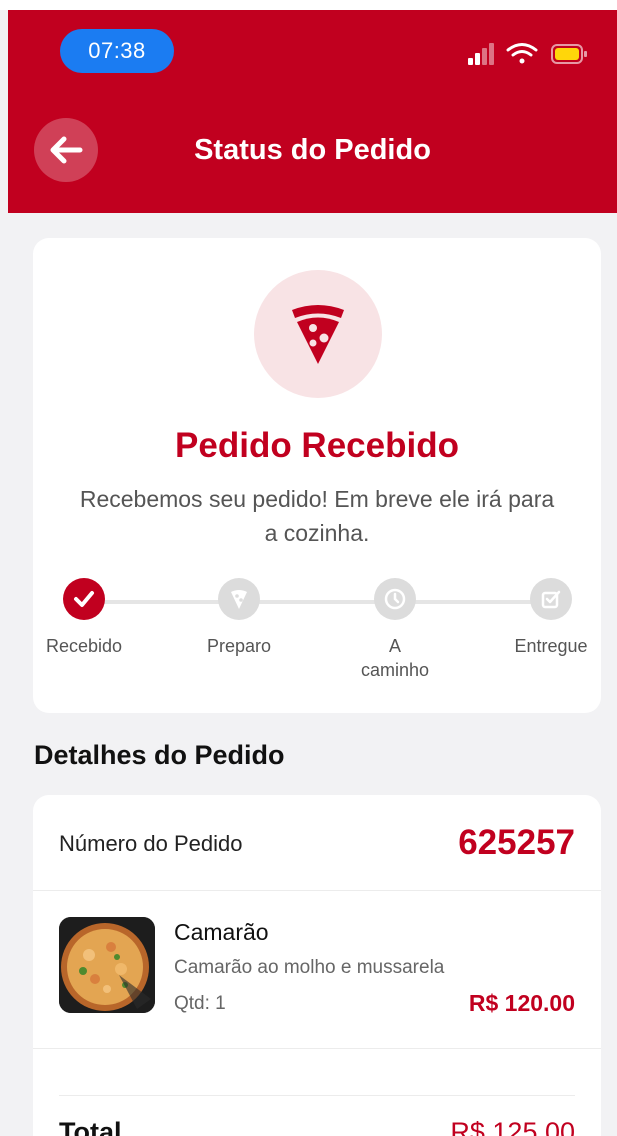 The width and height of the screenshot is (617, 1136). What do you see at coordinates (239, 646) in the screenshot?
I see `step-label: Preparo` at bounding box center [239, 646].